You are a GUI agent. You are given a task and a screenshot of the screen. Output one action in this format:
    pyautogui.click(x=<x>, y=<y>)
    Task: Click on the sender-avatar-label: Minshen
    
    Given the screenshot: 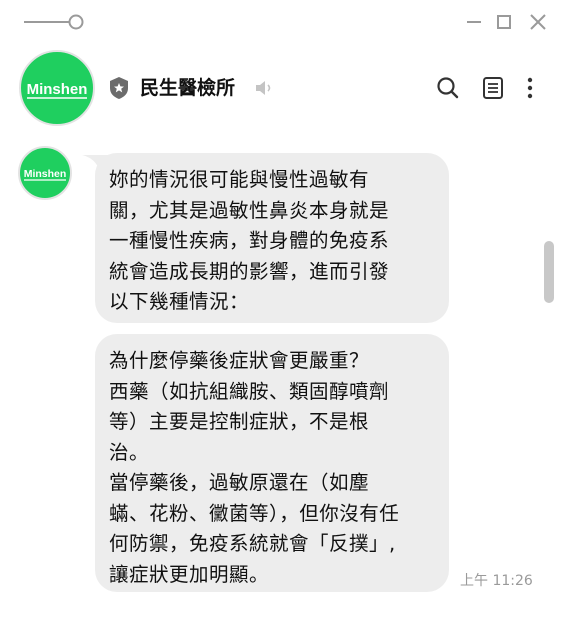 What is the action you would take?
    pyautogui.click(x=45, y=174)
    